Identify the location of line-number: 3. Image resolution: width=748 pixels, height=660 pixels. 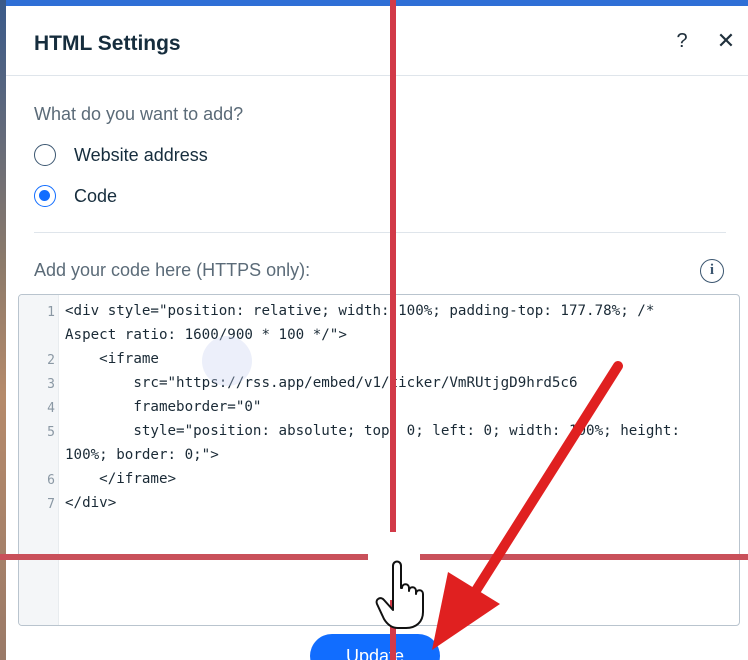
(51, 384).